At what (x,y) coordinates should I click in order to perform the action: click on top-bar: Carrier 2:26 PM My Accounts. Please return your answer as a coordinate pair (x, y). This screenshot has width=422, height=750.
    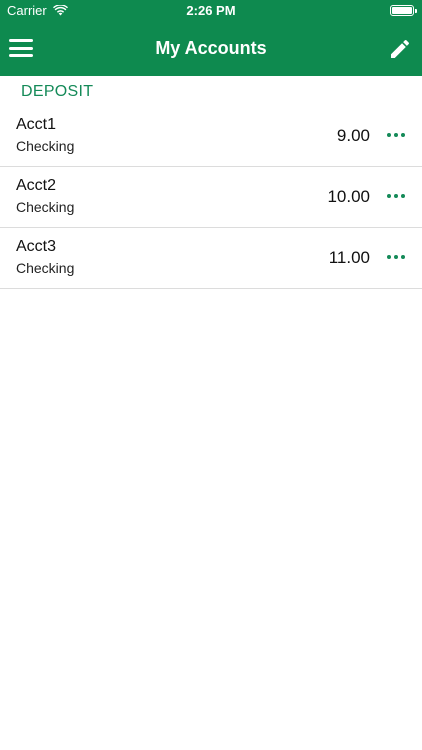
    Looking at the image, I should click on (211, 38).